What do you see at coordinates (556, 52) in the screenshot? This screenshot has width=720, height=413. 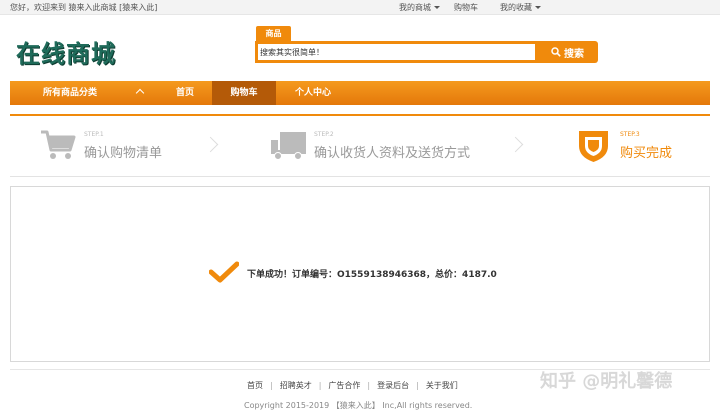 I see `search-icon` at bounding box center [556, 52].